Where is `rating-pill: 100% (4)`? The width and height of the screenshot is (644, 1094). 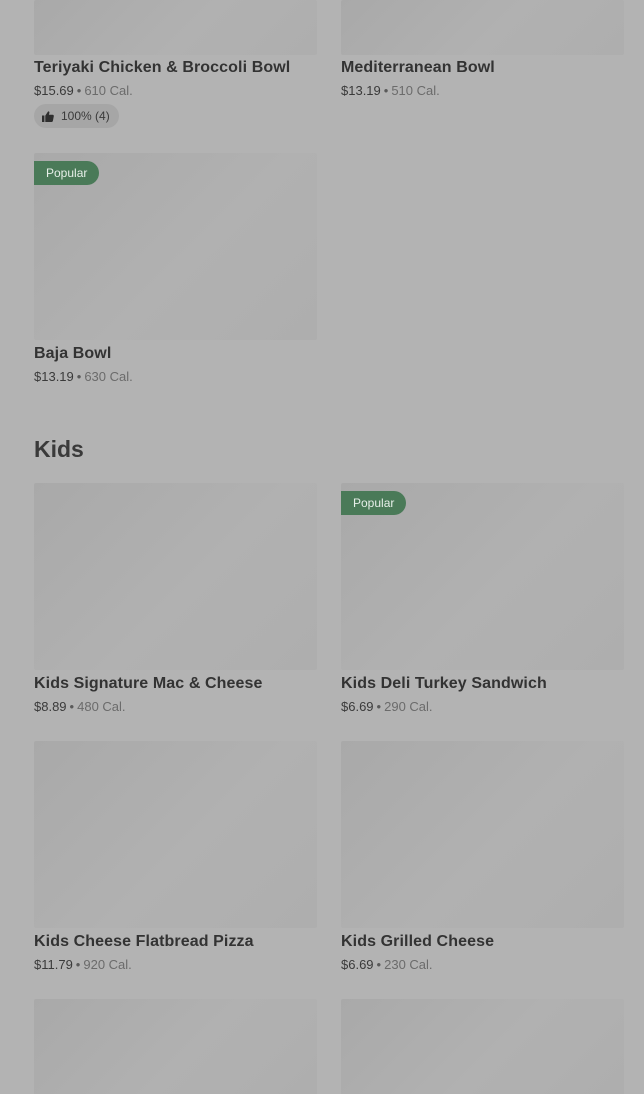 rating-pill: 100% (4) is located at coordinates (76, 116).